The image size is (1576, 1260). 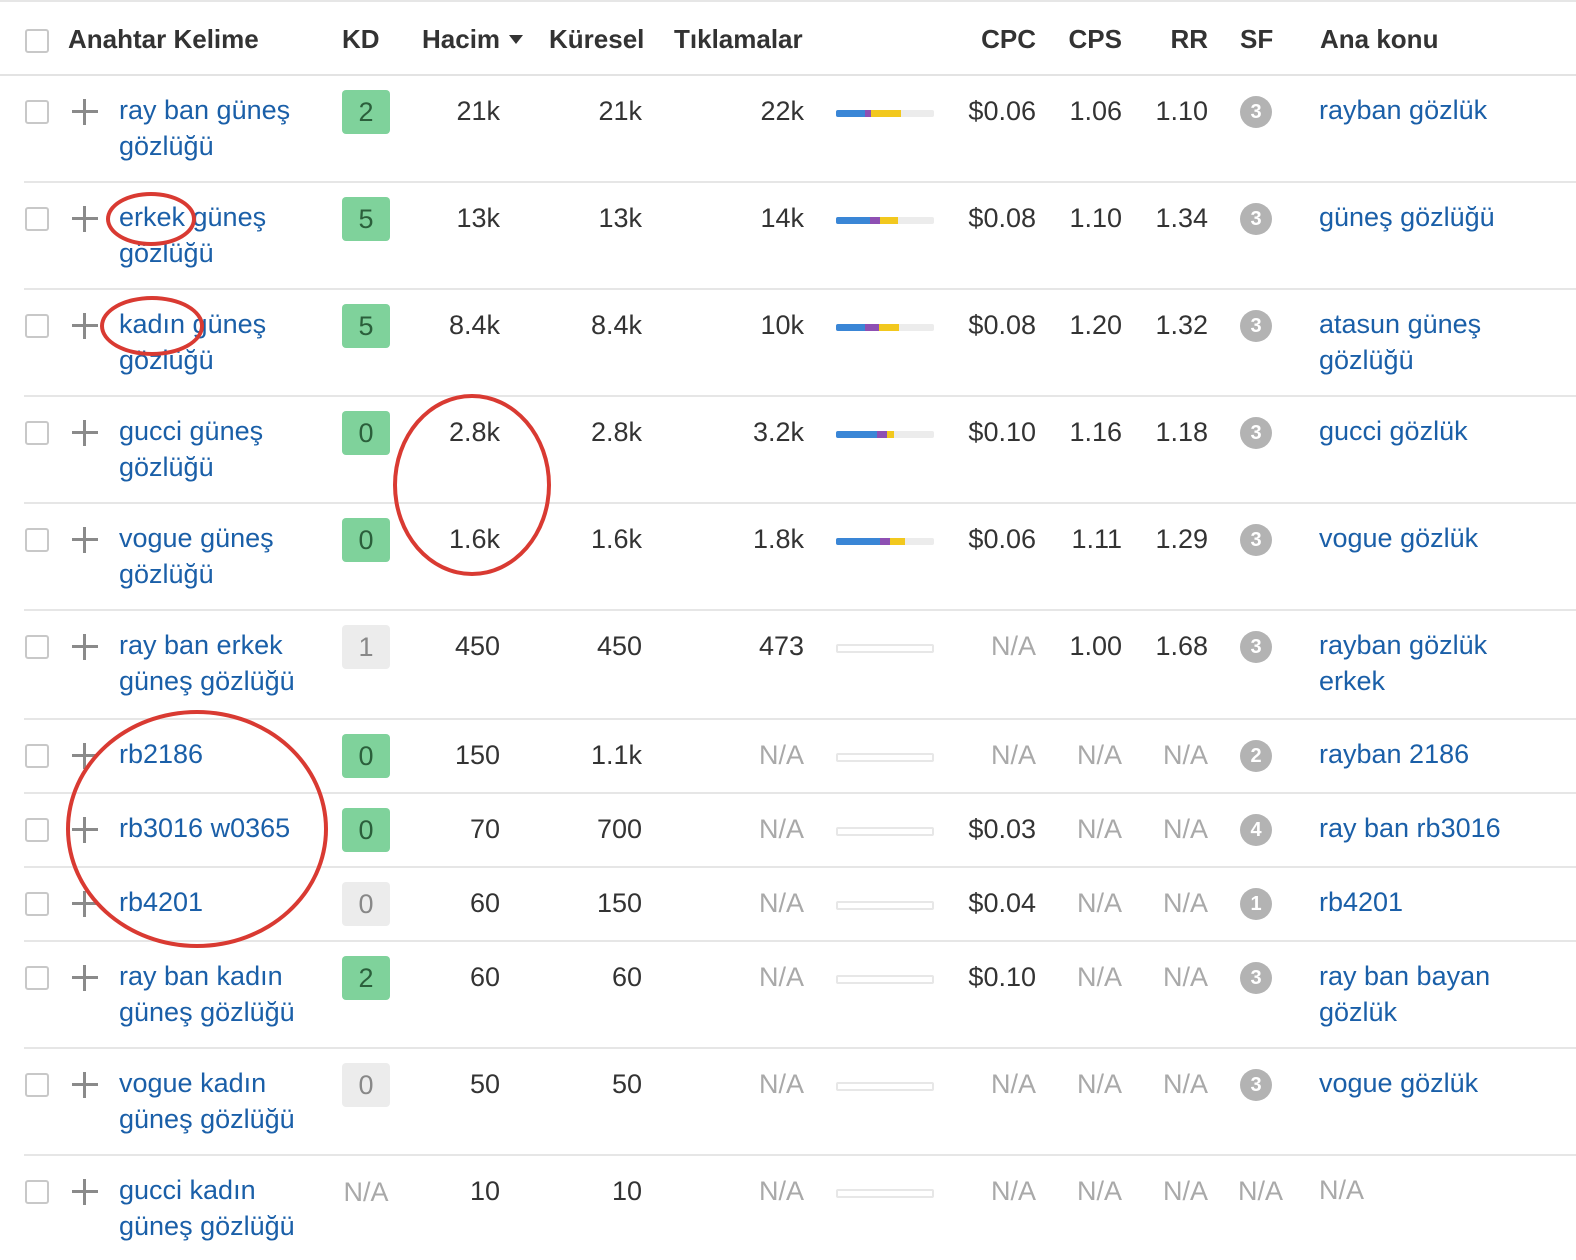 I want to click on keyword-link: rb3016 w0365, so click(x=226, y=828).